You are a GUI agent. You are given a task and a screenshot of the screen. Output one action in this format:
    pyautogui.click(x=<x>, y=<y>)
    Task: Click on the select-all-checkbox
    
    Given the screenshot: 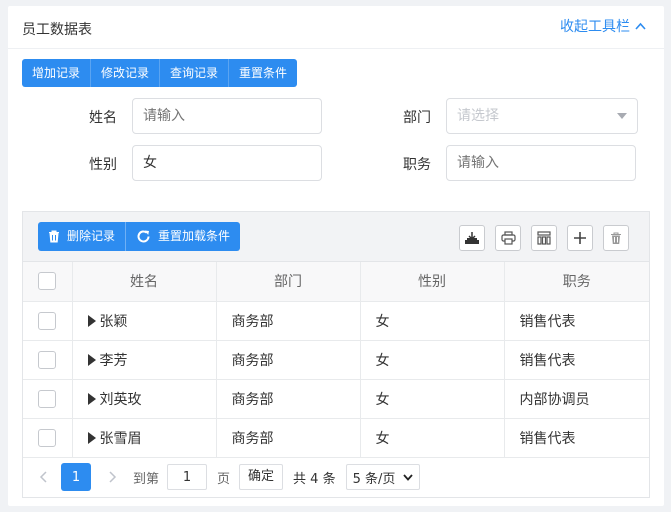 What is the action you would take?
    pyautogui.click(x=47, y=281)
    